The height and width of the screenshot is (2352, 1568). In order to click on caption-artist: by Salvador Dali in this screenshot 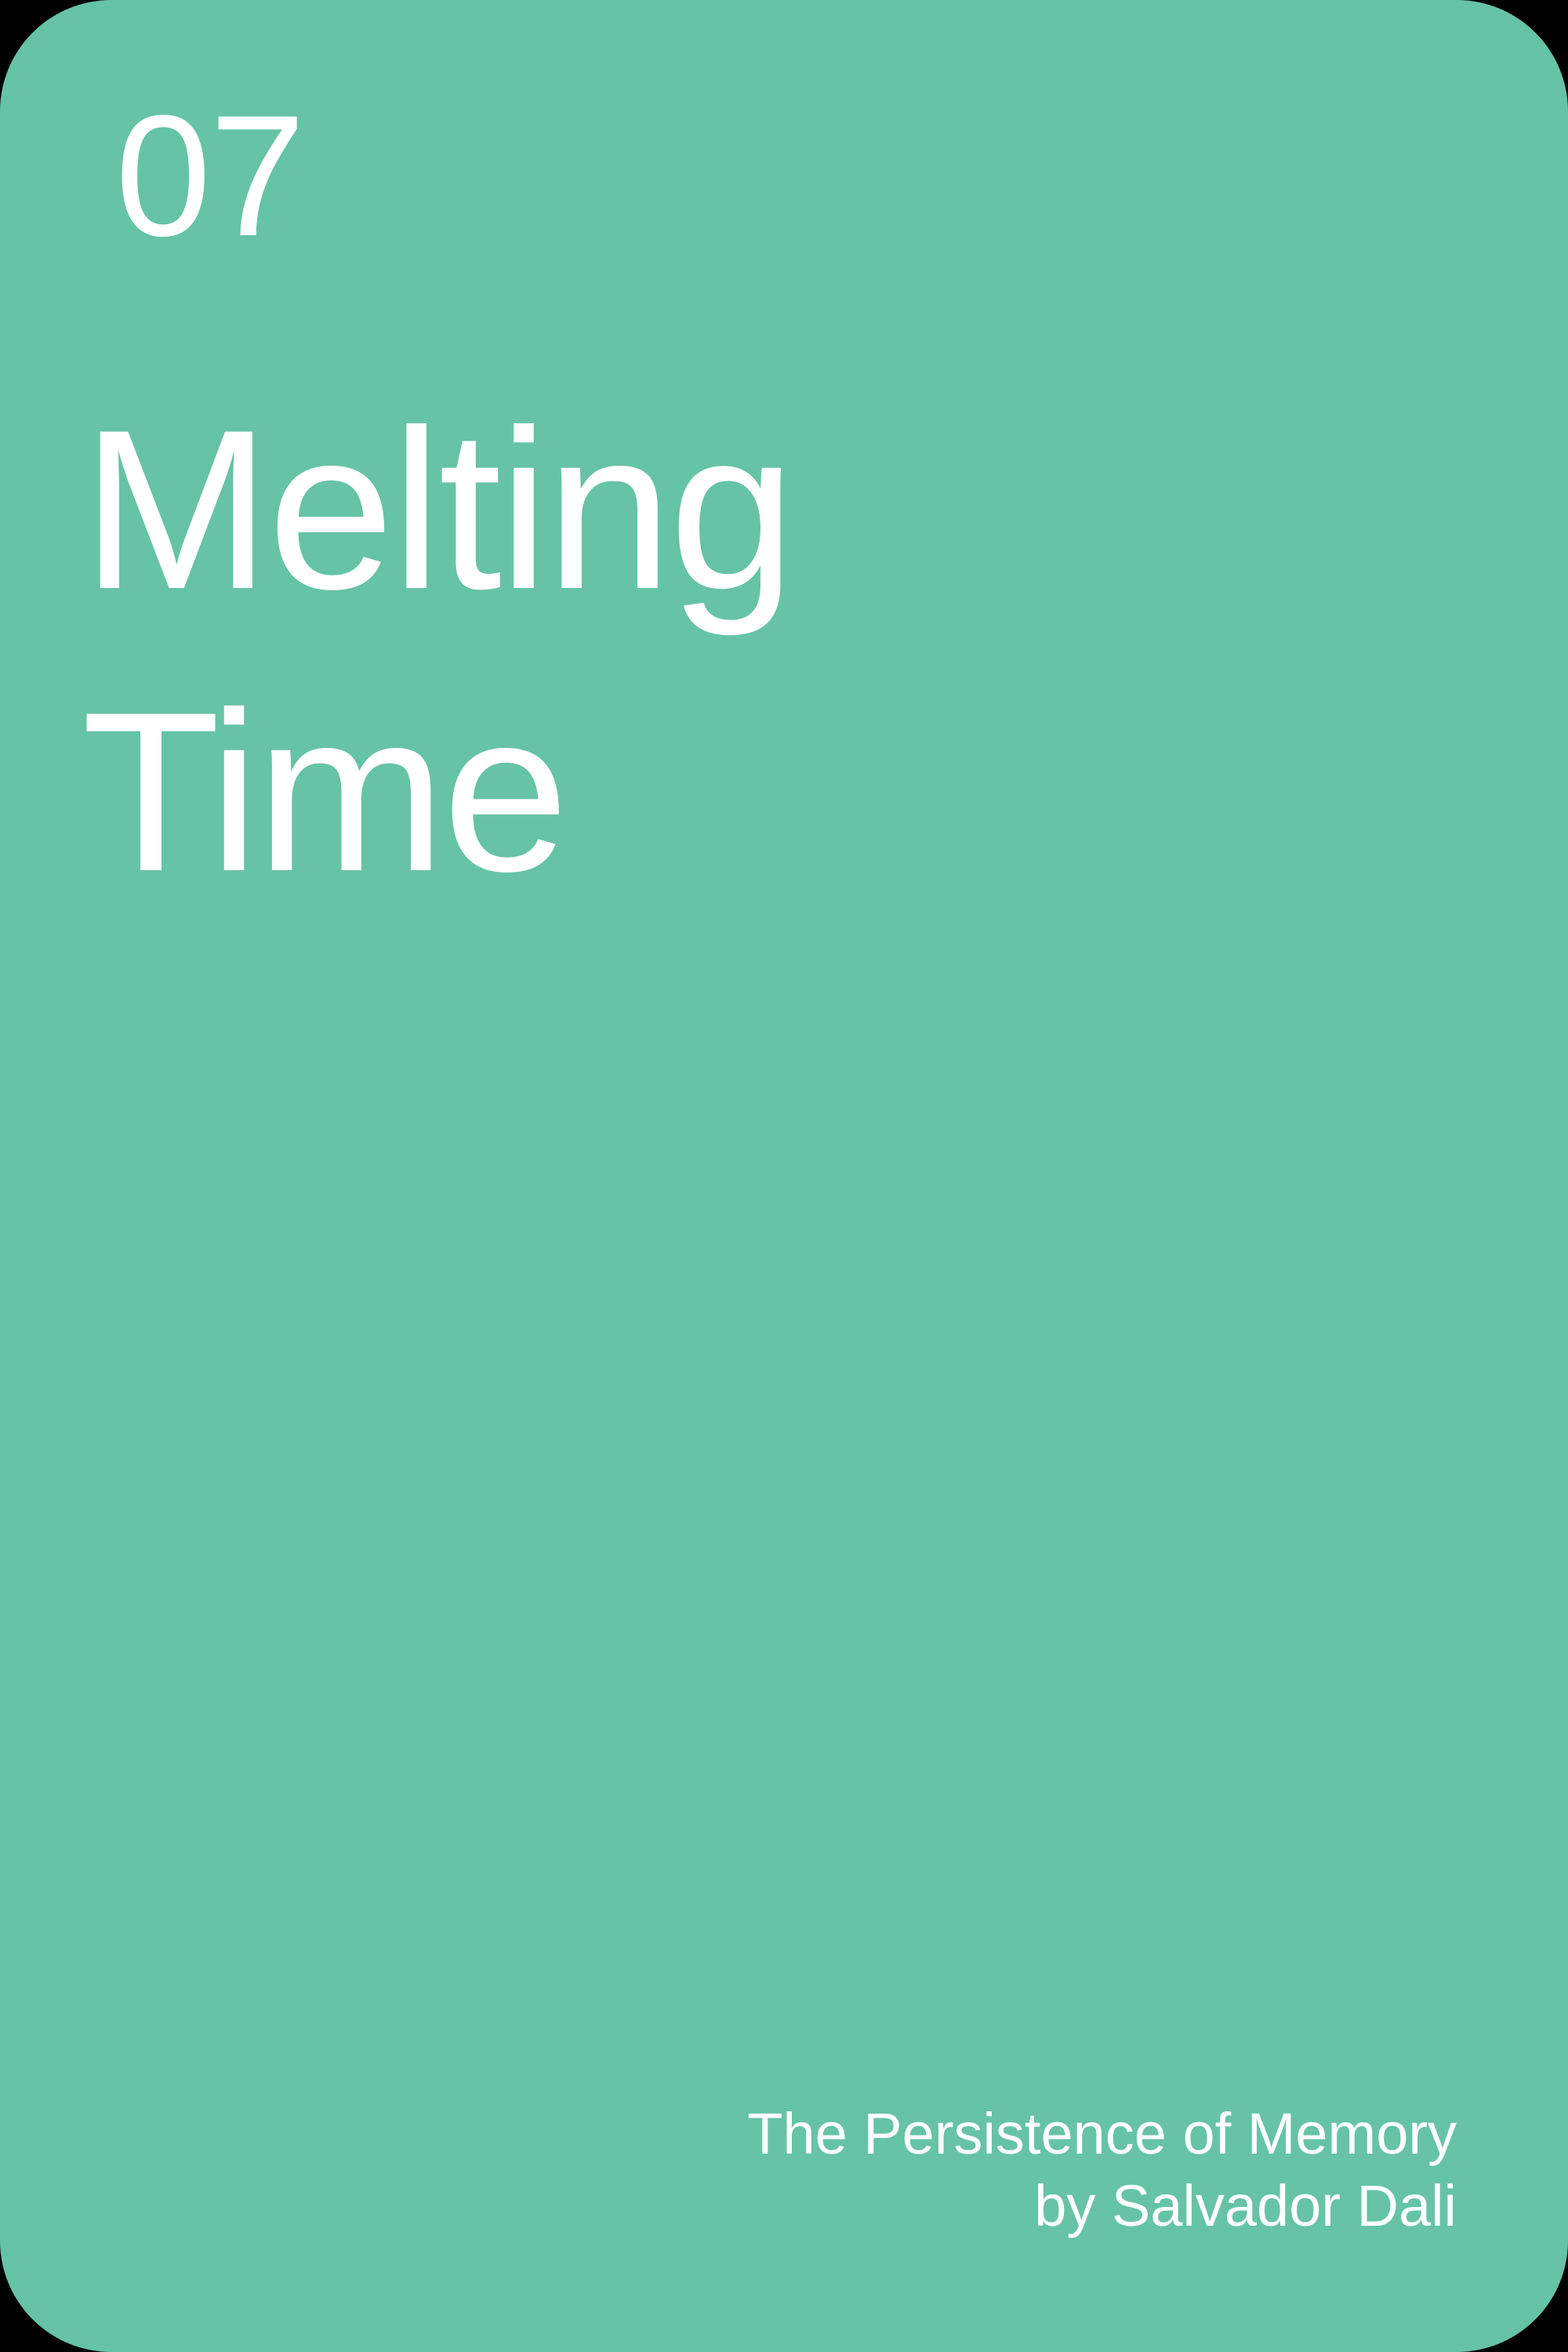, I will do `click(1245, 2205)`.